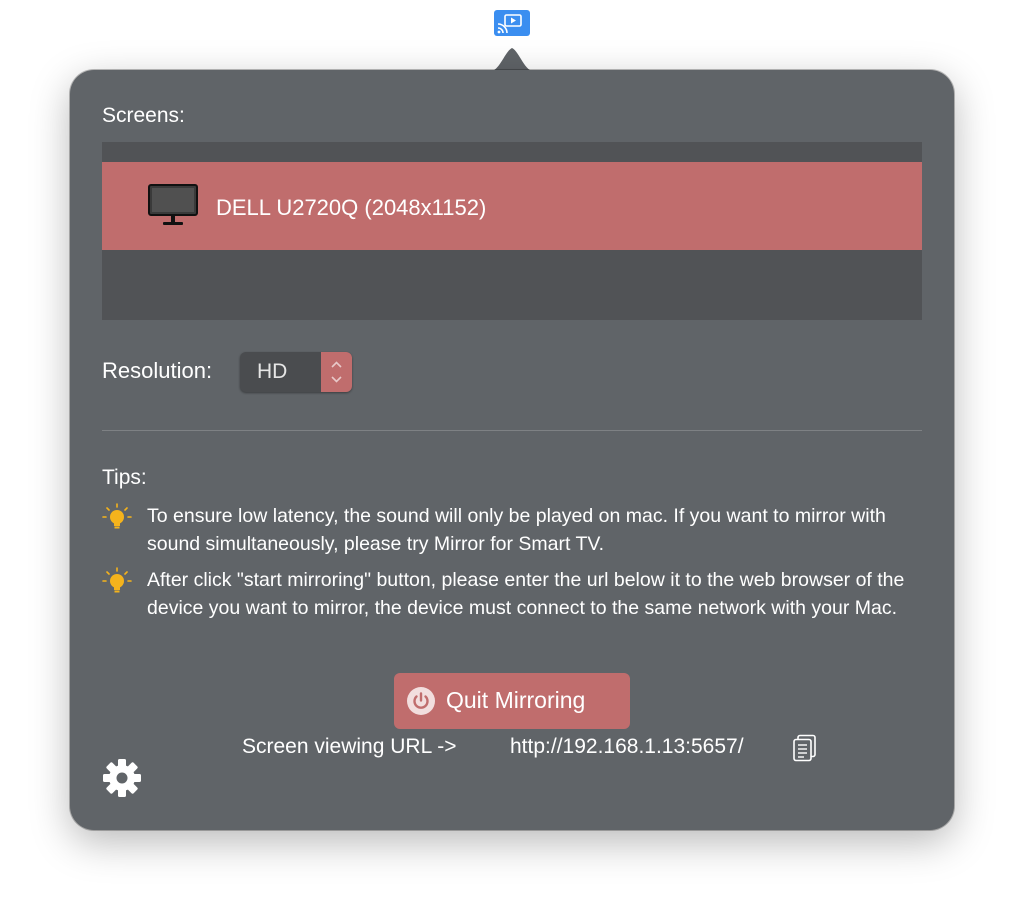  What do you see at coordinates (351, 207) in the screenshot?
I see `screen-item-label: DELL U2720Q (2048x1152)` at bounding box center [351, 207].